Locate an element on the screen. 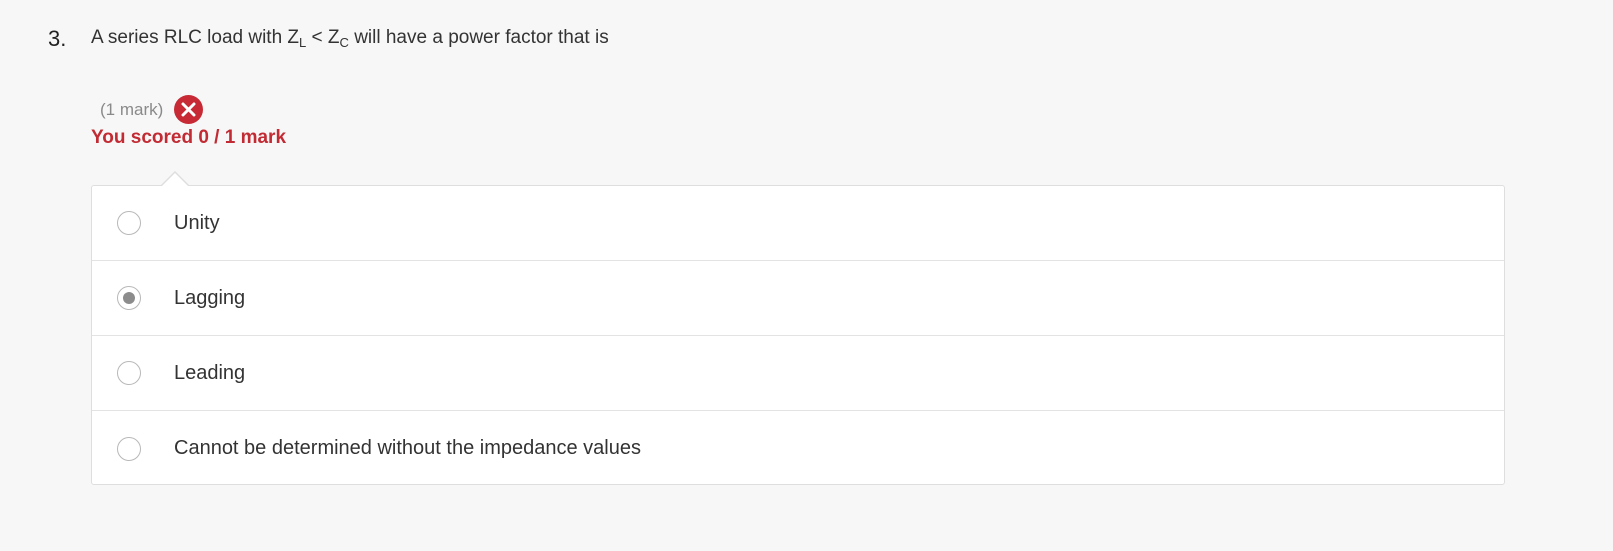  option-lagging: Lagging is located at coordinates (798, 298).